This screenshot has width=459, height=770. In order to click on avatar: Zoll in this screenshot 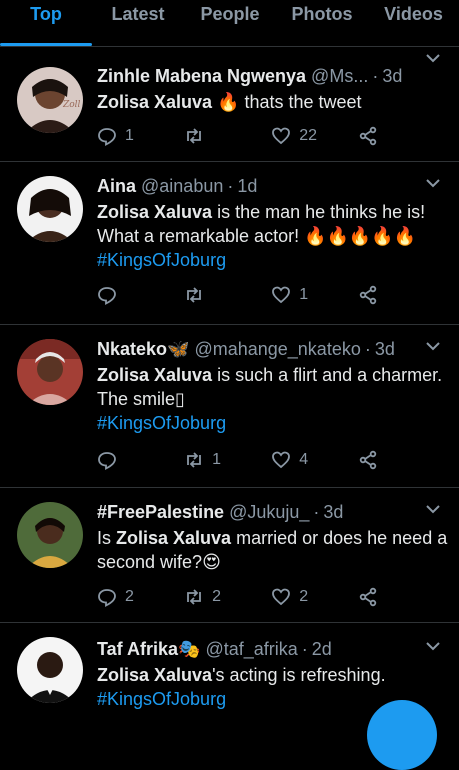, I will do `click(50, 100)`.